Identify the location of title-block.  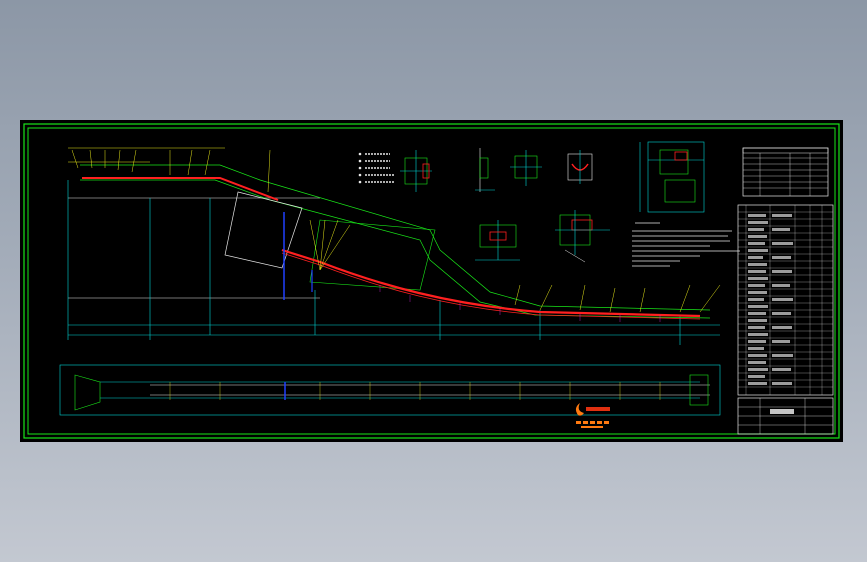
(785, 291).